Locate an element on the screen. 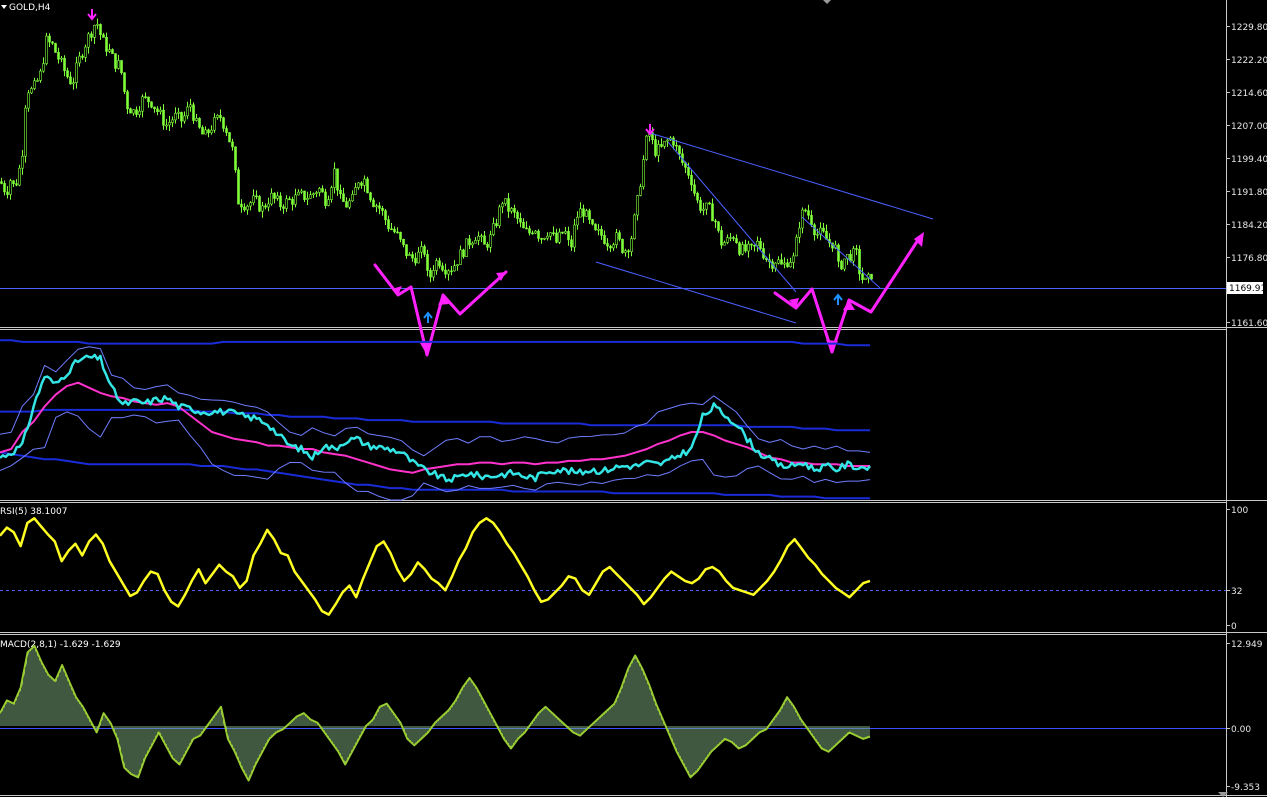 The width and height of the screenshot is (1267, 797). price-tick: 1207.00 is located at coordinates (1246, 127).